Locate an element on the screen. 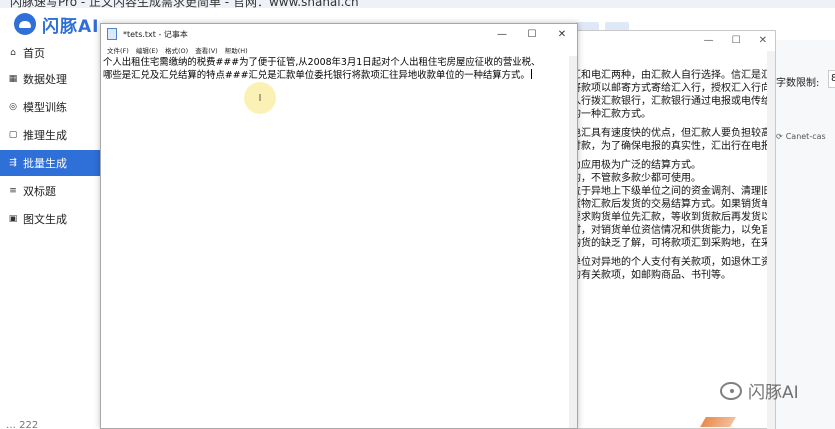  menu-file: 文件(F) is located at coordinates (118, 50).